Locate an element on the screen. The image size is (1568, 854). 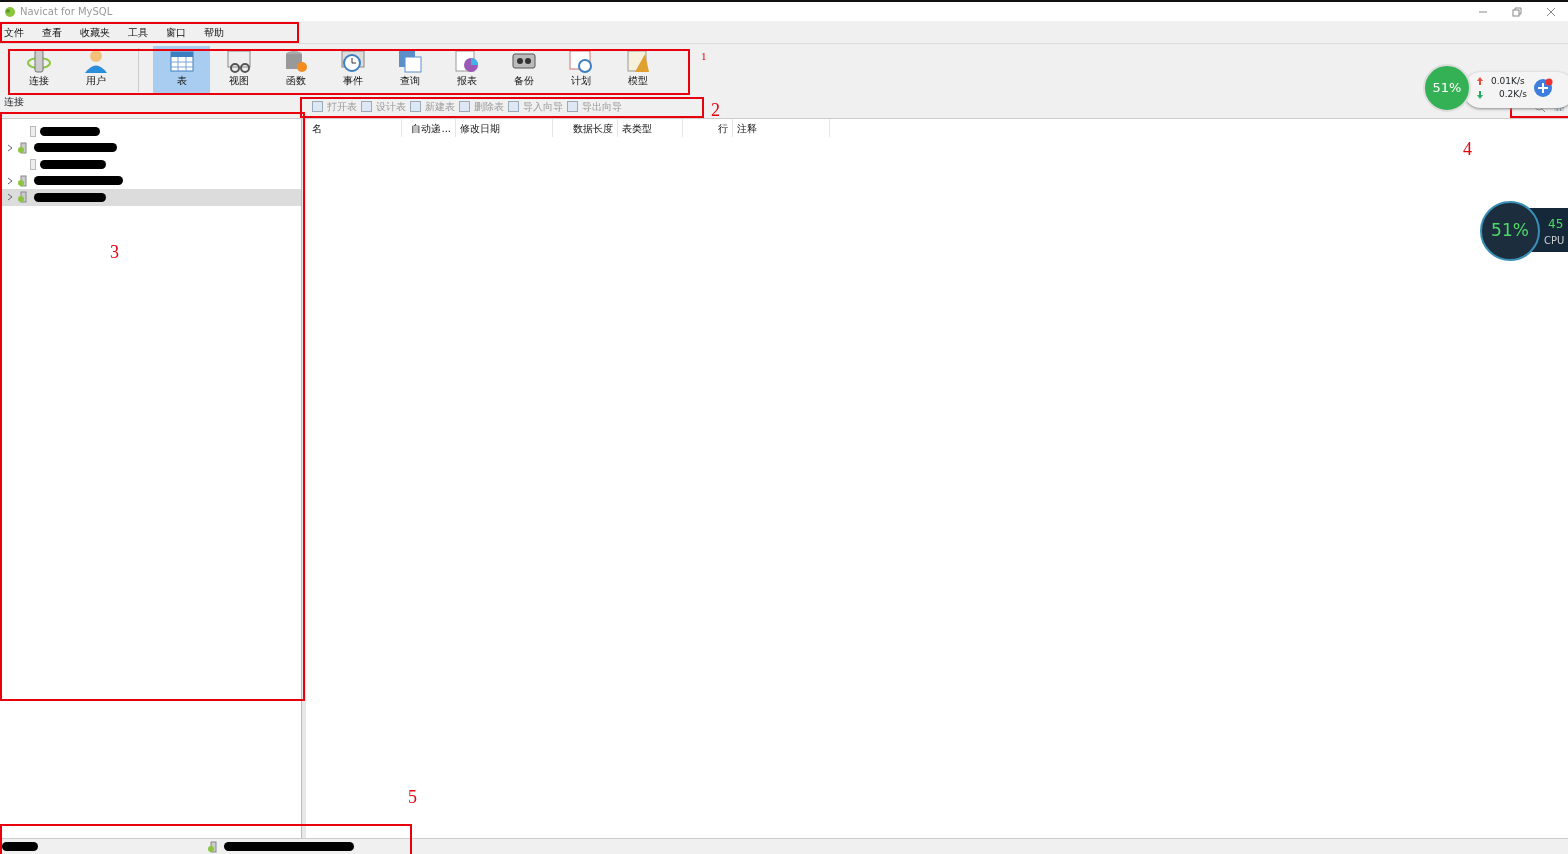
arrow-down-icon is located at coordinates (1480, 94).